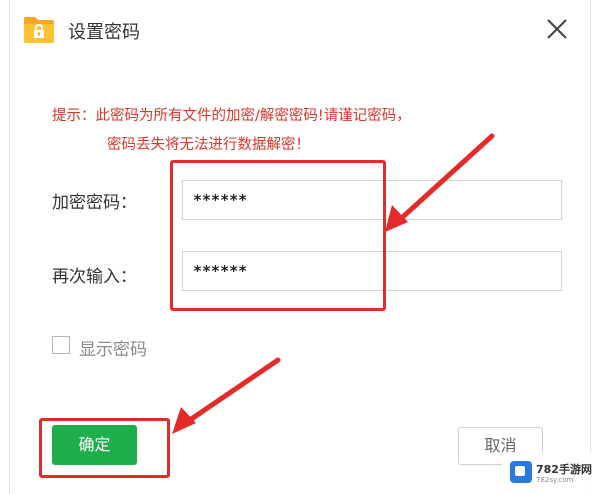  I want to click on dialog-title: 设置密码, so click(104, 32).